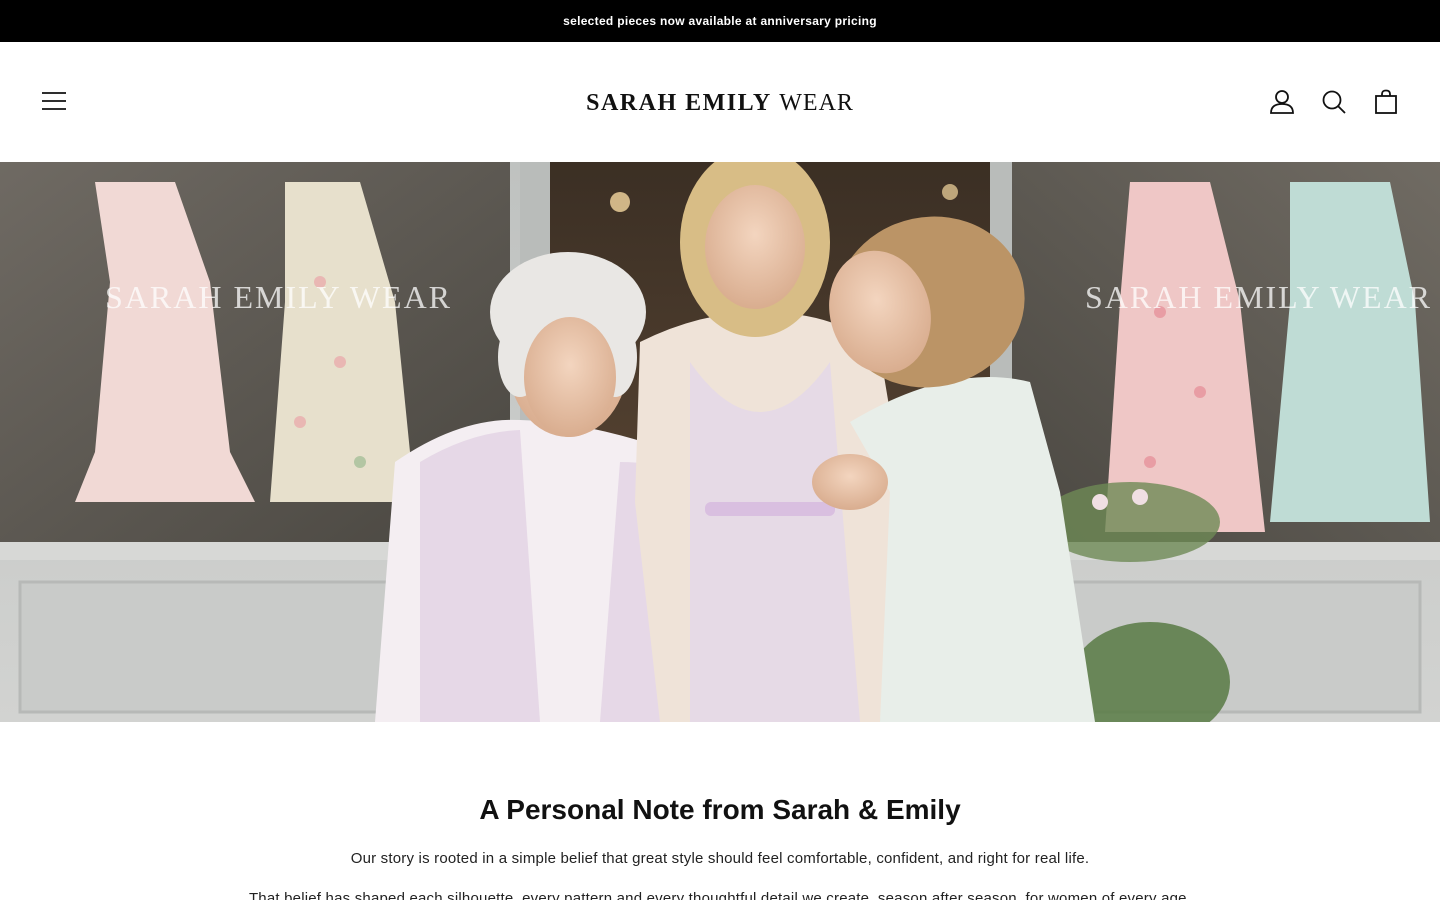 Image resolution: width=1440 pixels, height=900 pixels. I want to click on logo-light: WEAR, so click(816, 103).